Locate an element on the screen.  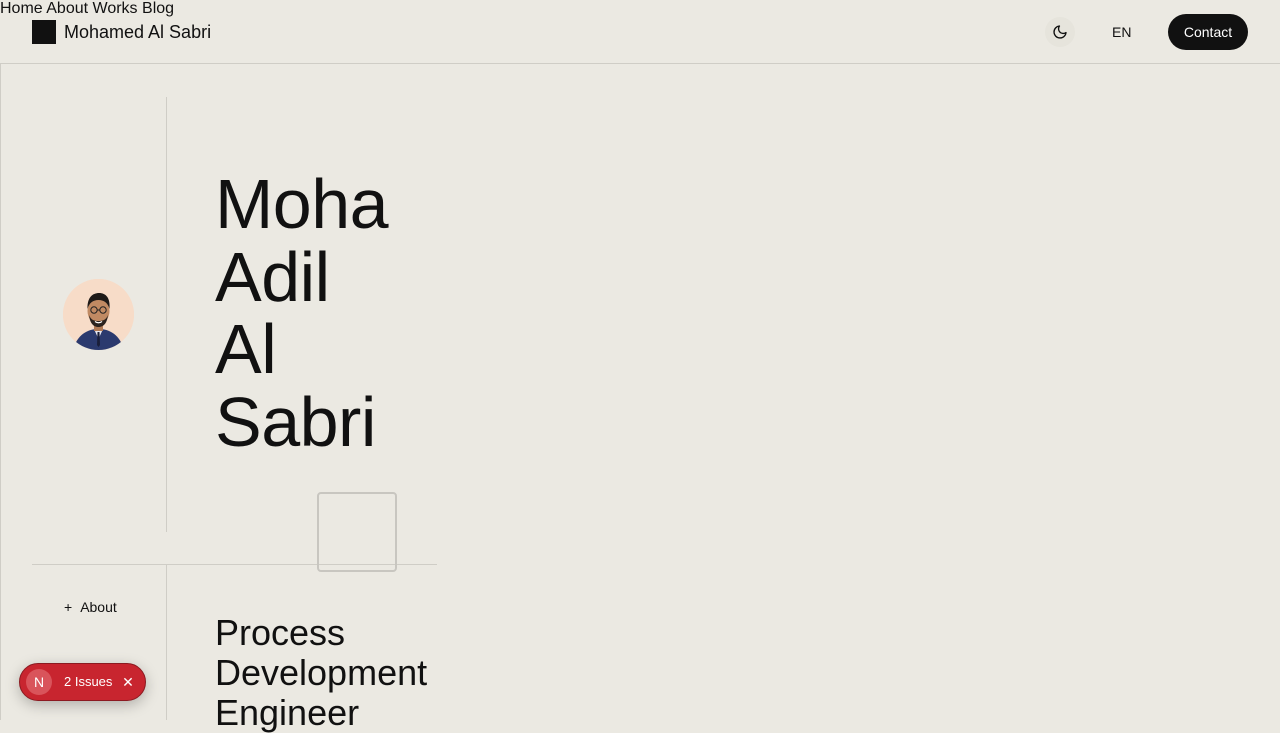
nextjs-logo-icon: N is located at coordinates (39, 682).